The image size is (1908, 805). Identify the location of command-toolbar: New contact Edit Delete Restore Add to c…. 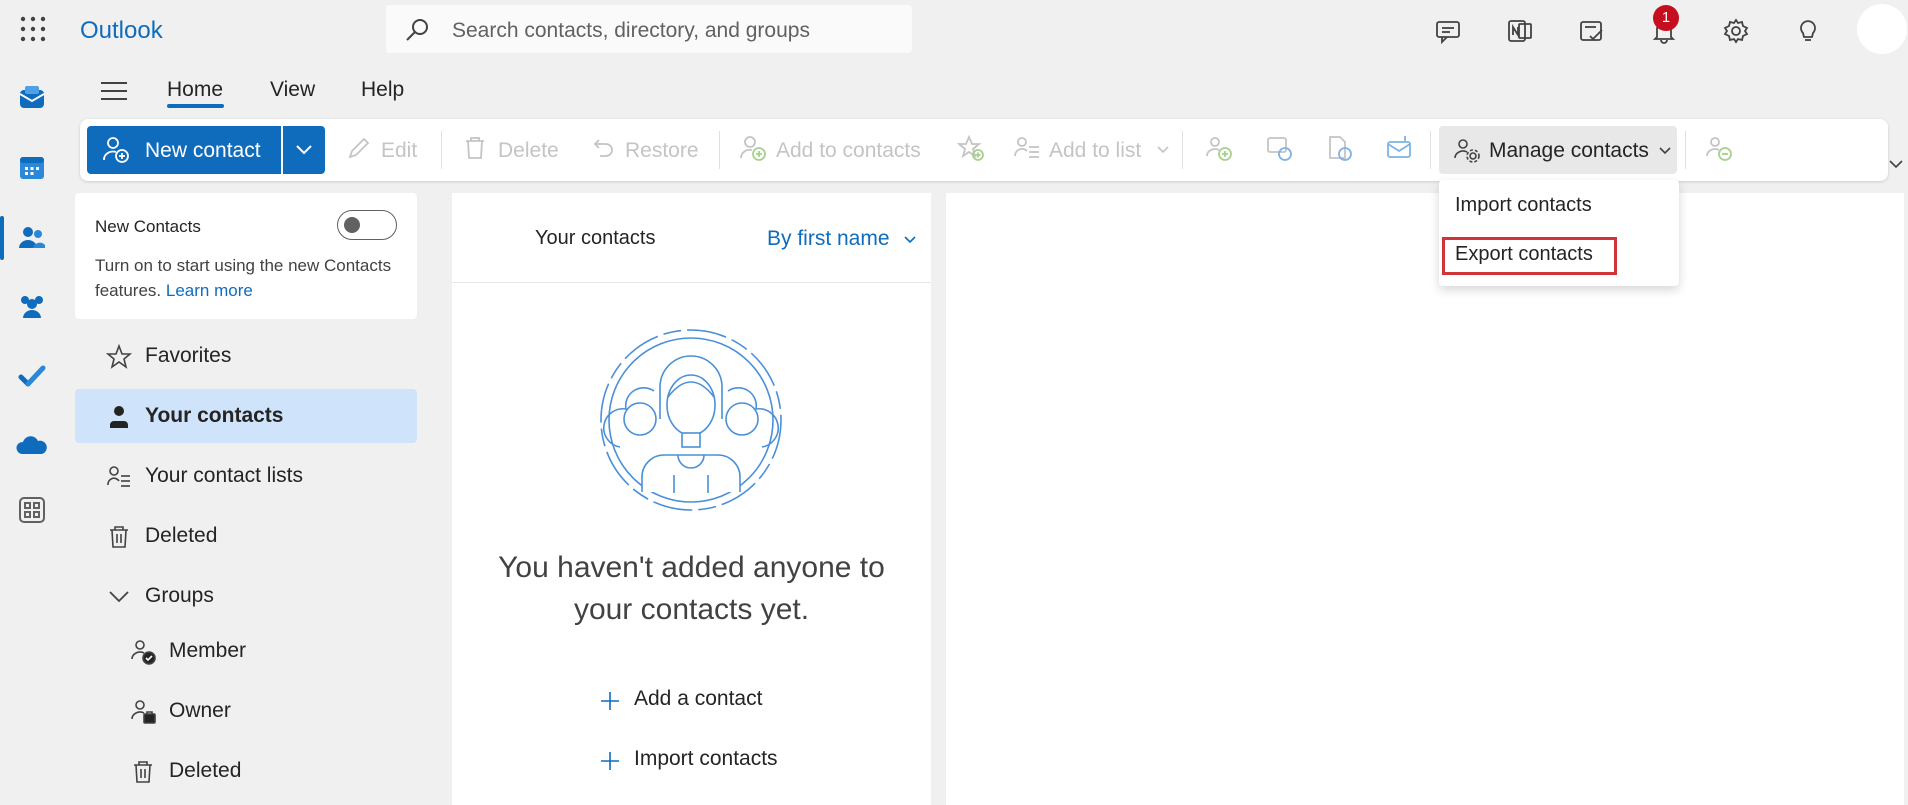
(984, 150).